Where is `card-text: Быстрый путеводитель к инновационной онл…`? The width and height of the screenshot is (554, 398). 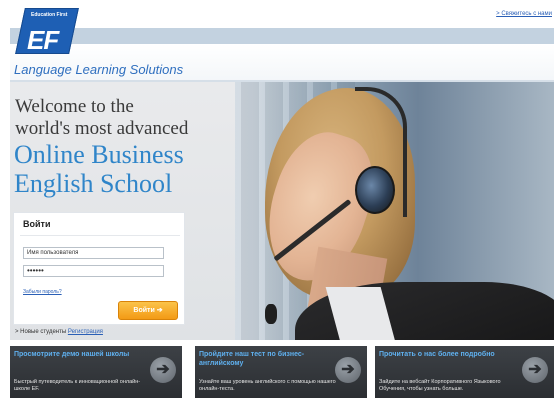
card-text: Быстрый путеводитель к инновационной онл… is located at coordinates (77, 385).